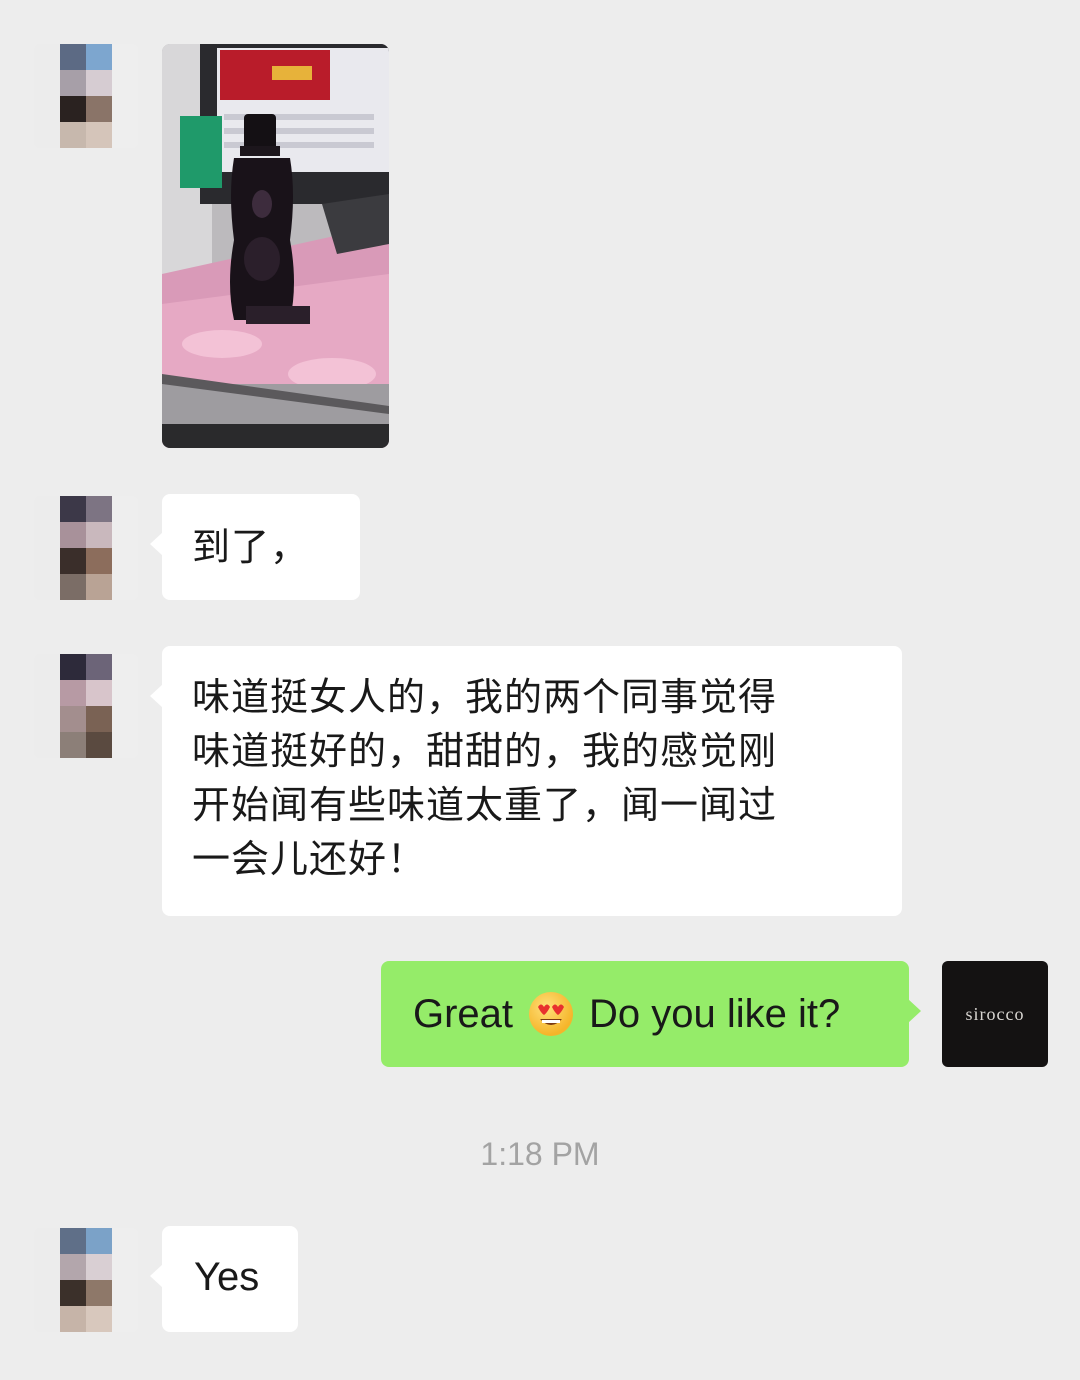 This screenshot has height=1380, width=1080. Describe the element at coordinates (485, 805) in the screenshot. I see `message-line: 开始闻有些味道太重了，闻一闻过` at that location.